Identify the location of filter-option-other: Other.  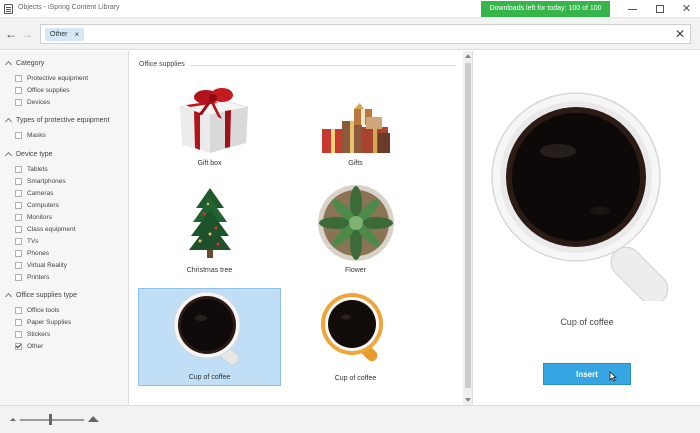
(29, 346).